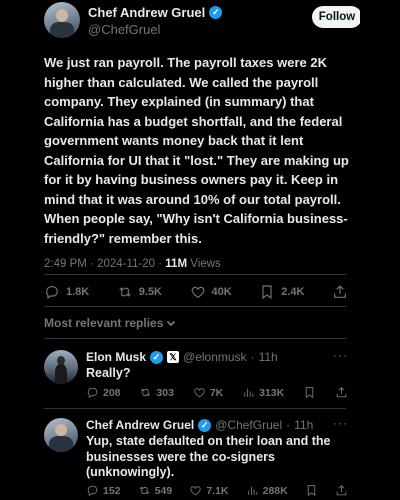 The image size is (400, 500). What do you see at coordinates (205, 264) in the screenshot?
I see `views-label: Views` at bounding box center [205, 264].